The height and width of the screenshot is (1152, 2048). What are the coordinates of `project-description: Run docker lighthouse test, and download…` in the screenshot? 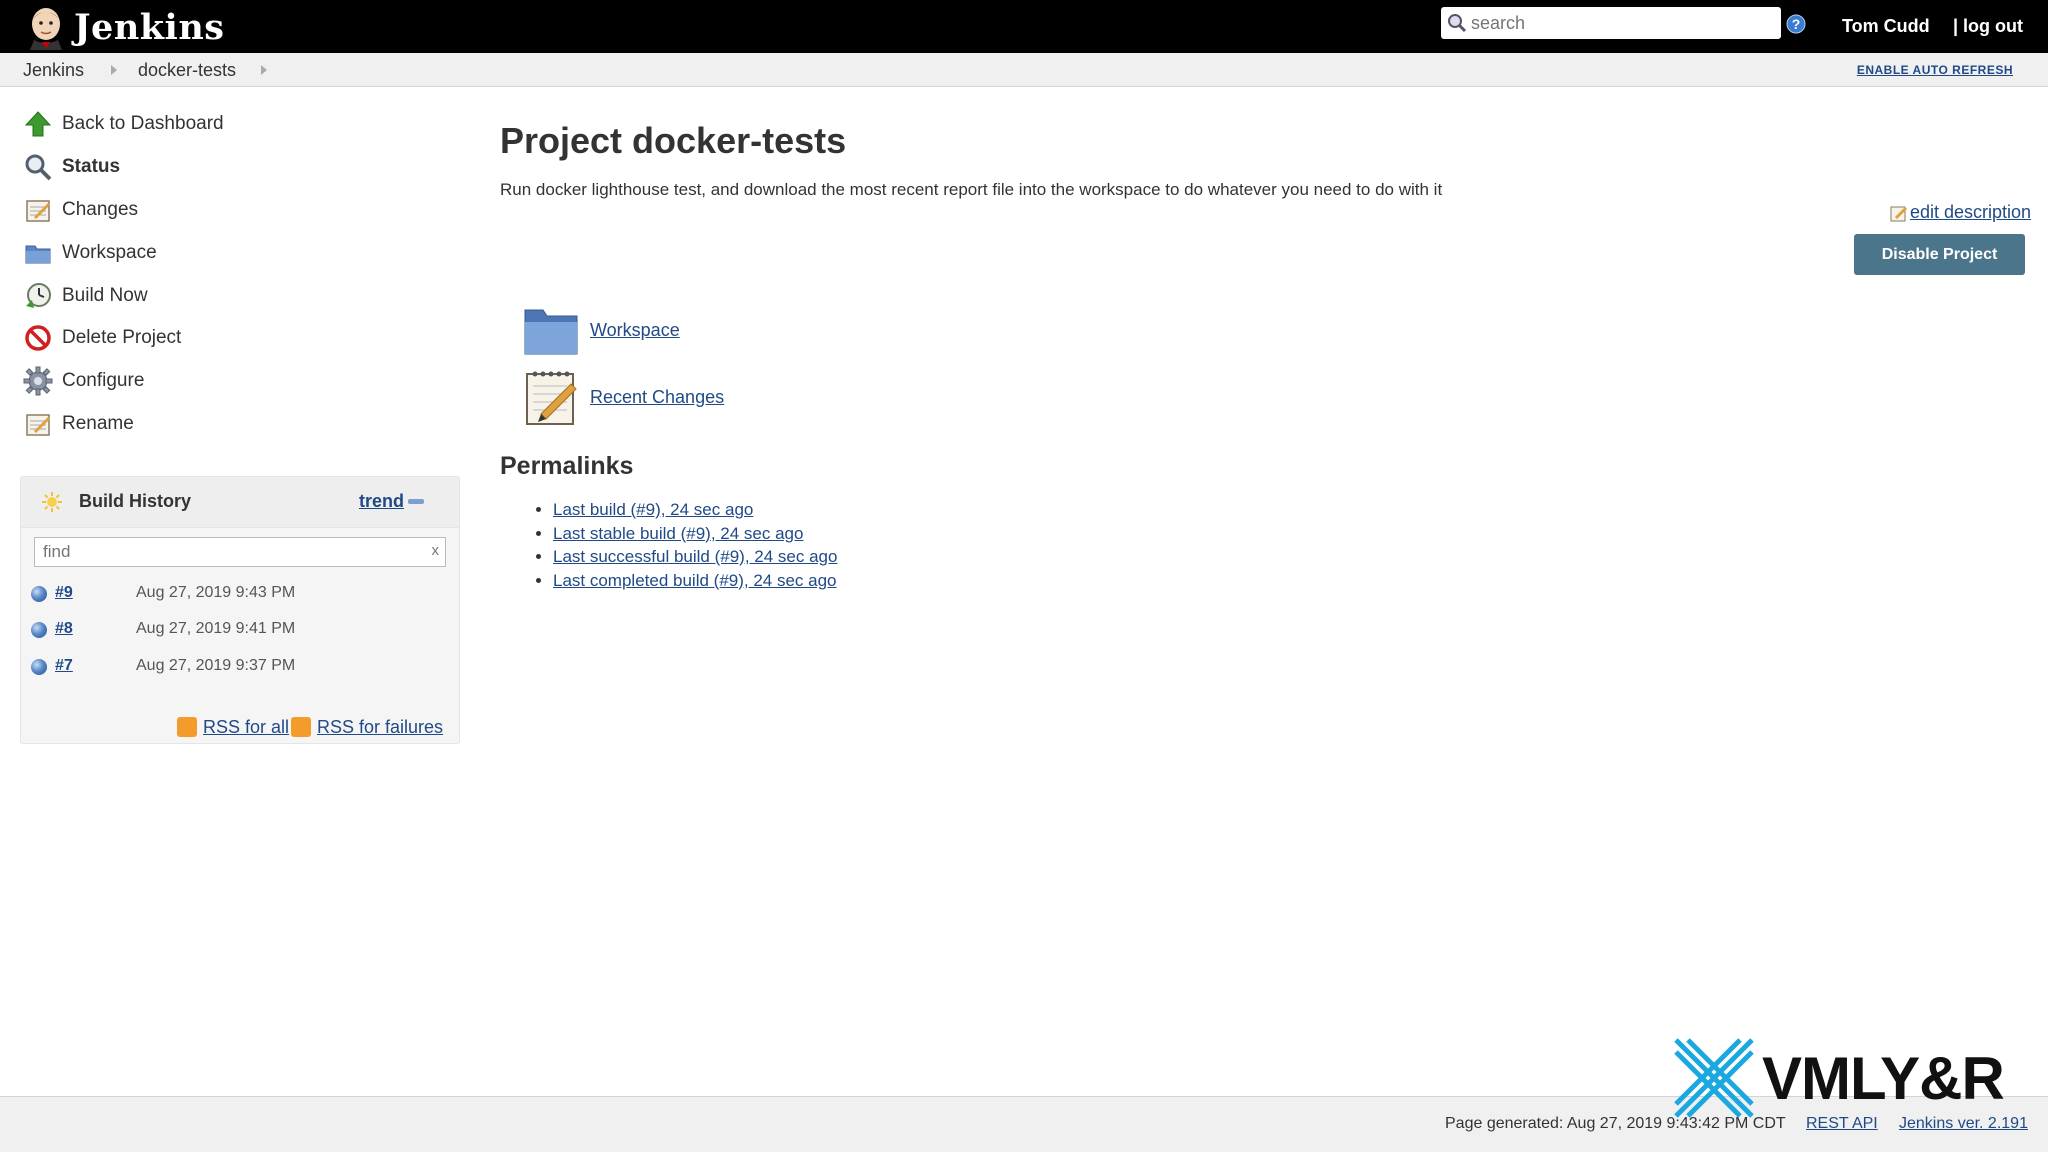 It's located at (971, 189).